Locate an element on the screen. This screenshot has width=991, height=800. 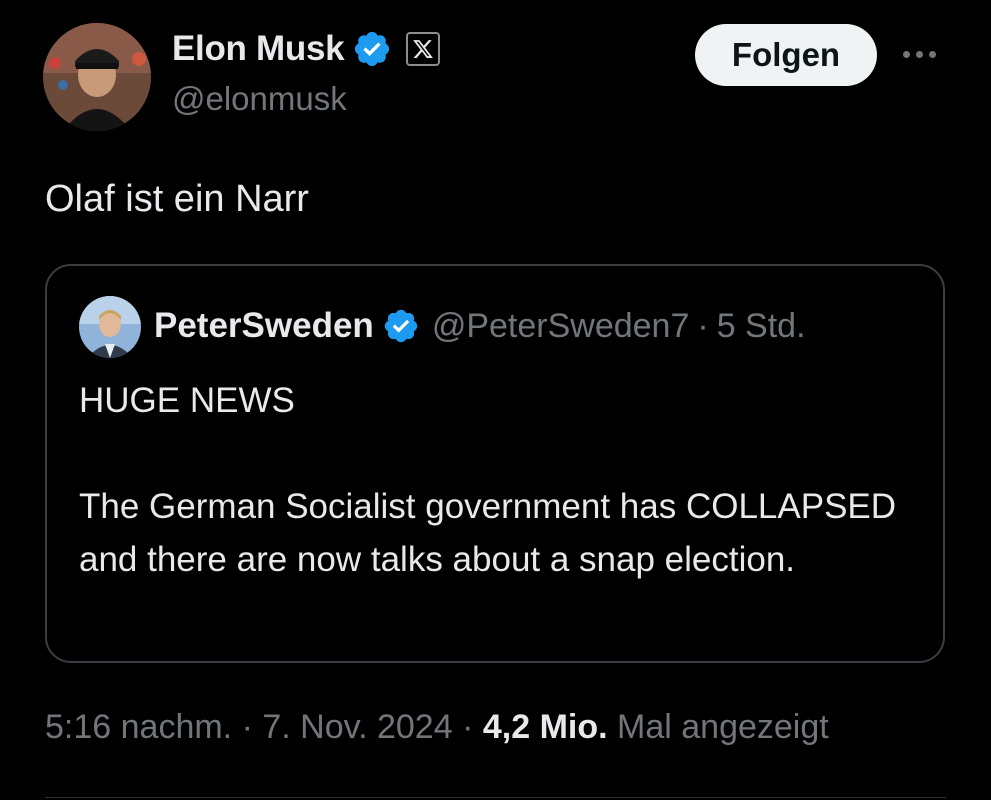
author-avatar is located at coordinates (97, 77).